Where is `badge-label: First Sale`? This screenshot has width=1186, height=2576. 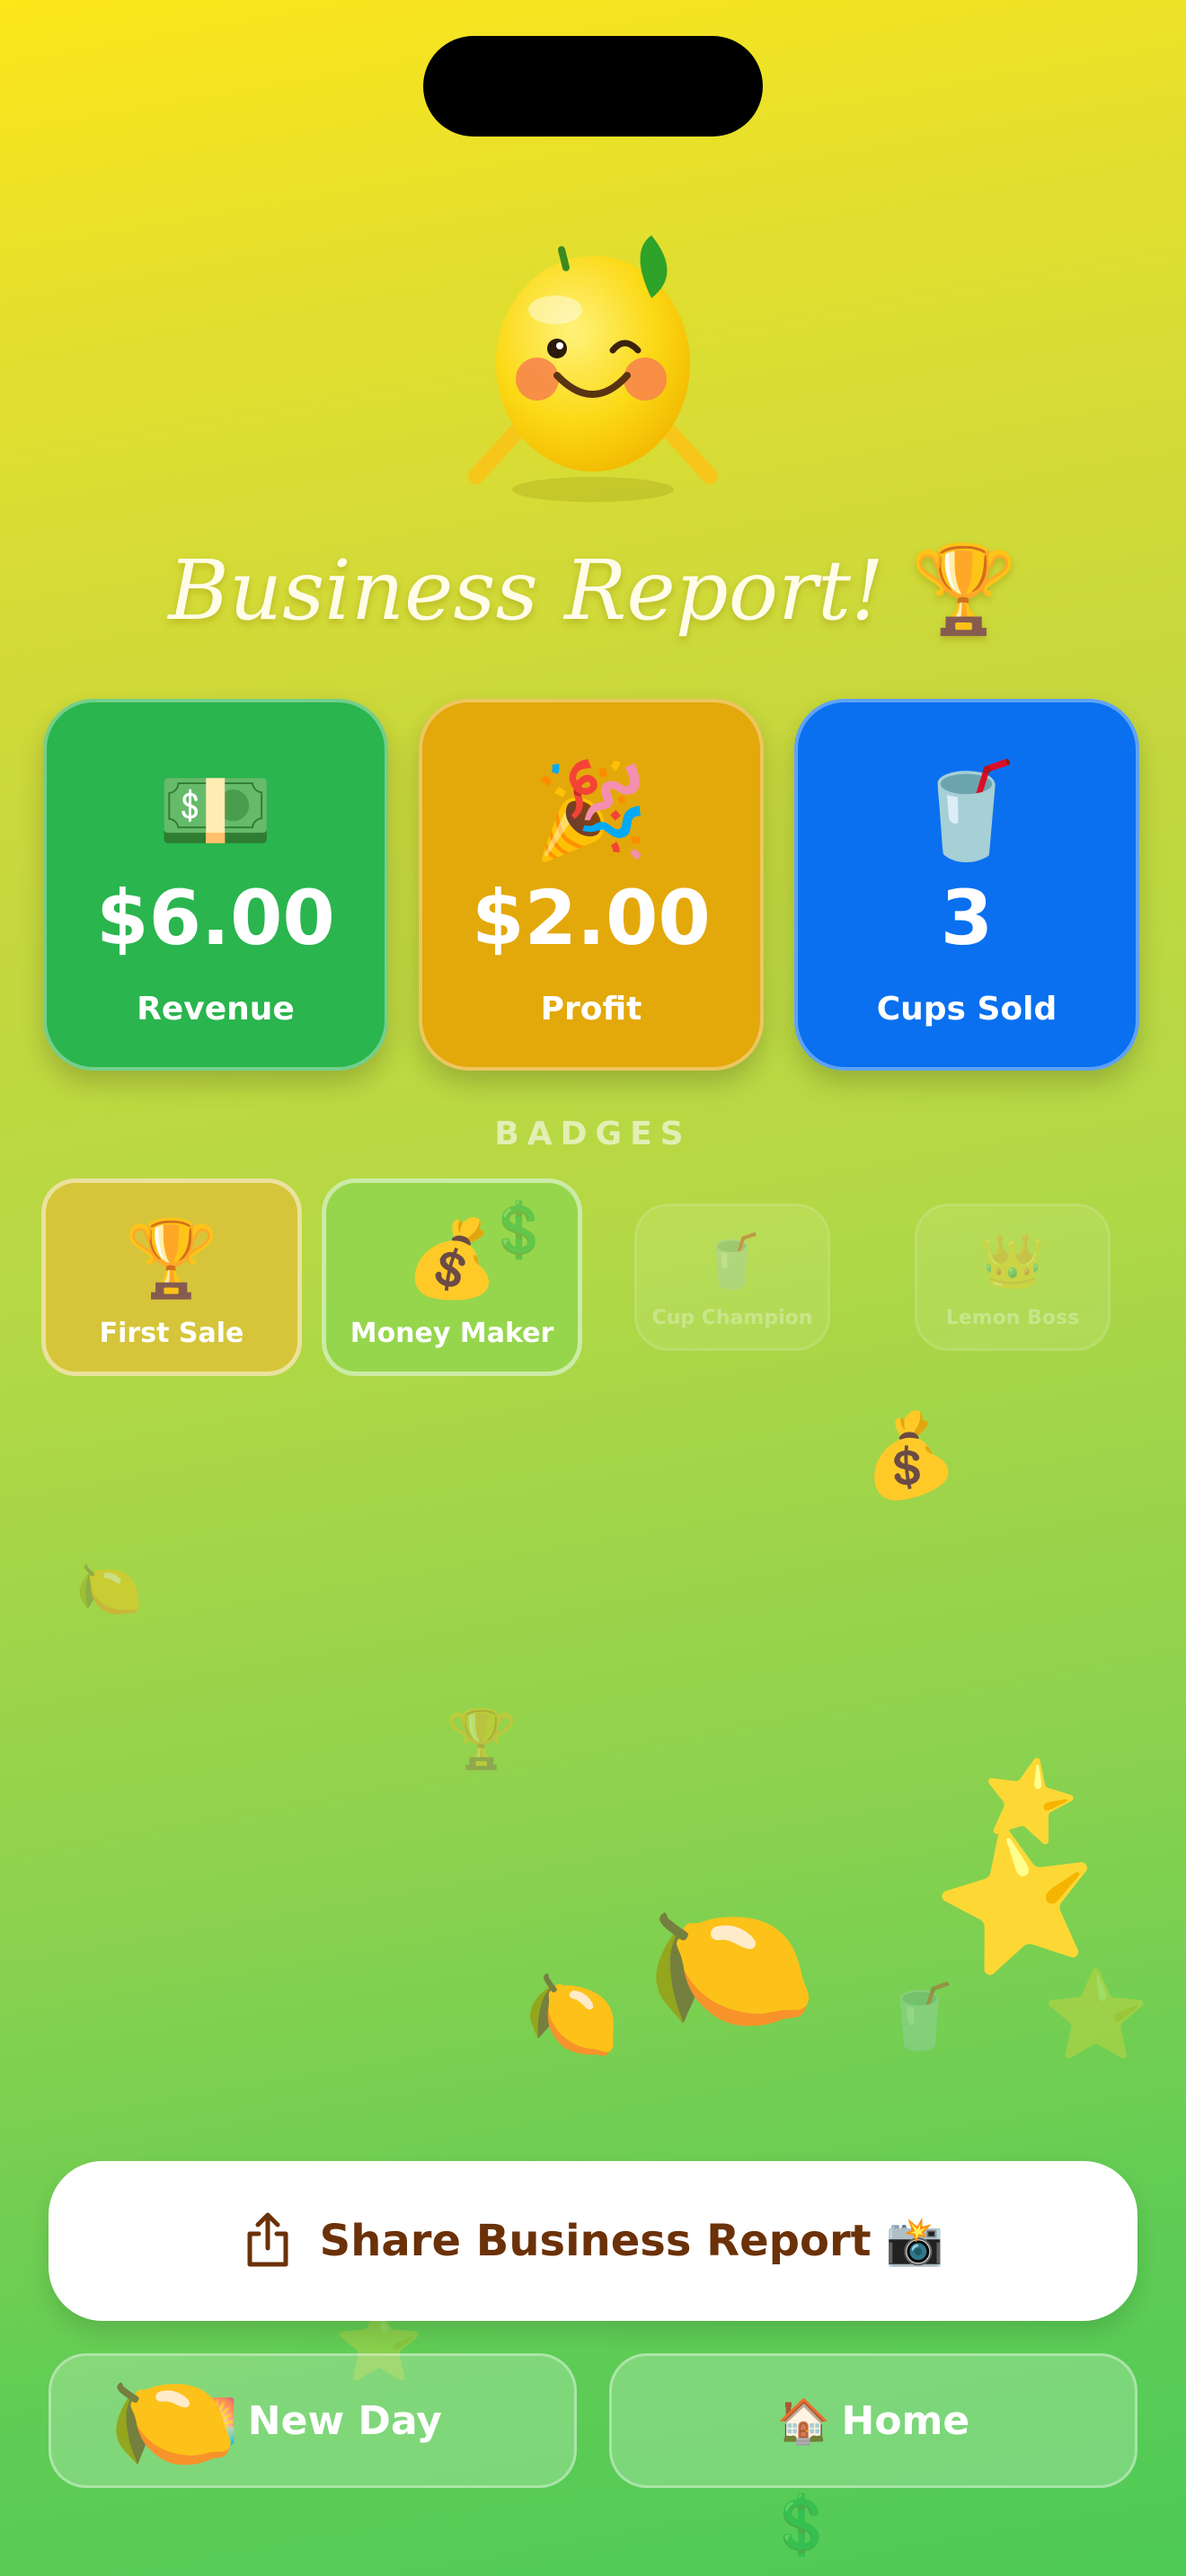 badge-label: First Sale is located at coordinates (171, 1333).